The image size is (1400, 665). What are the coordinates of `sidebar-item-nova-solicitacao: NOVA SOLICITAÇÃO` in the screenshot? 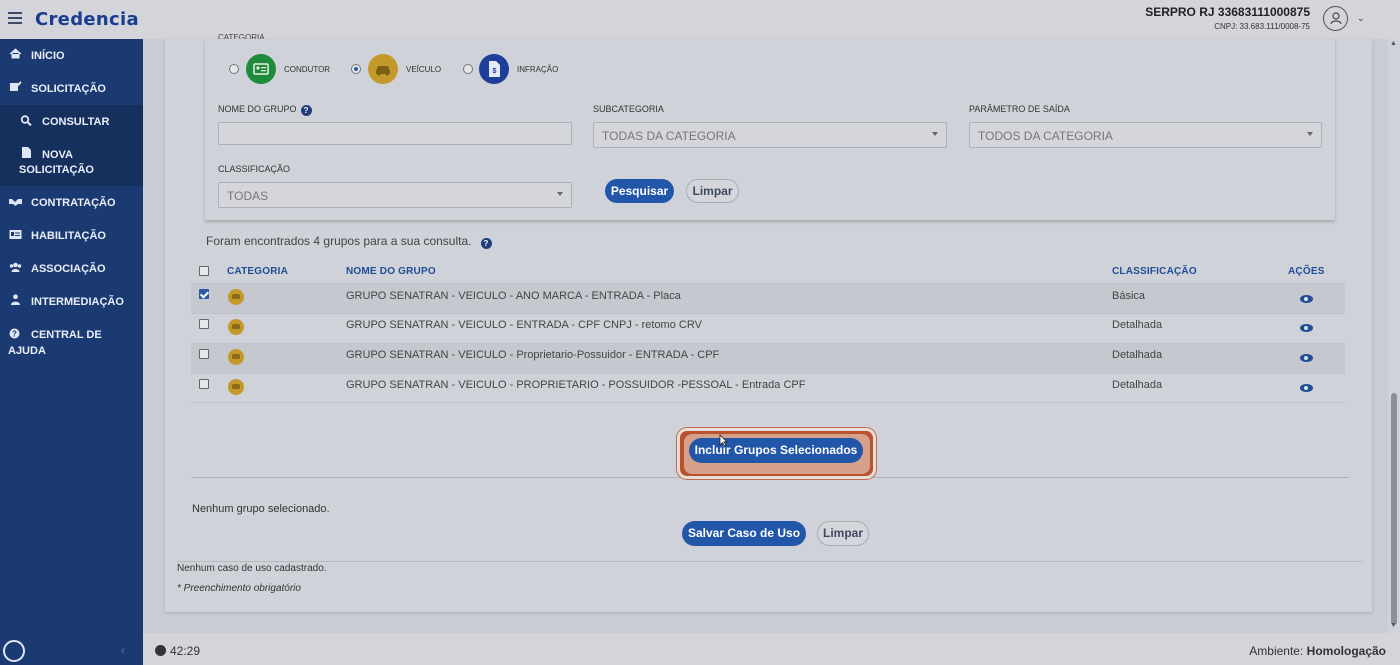 It's located at (71, 162).